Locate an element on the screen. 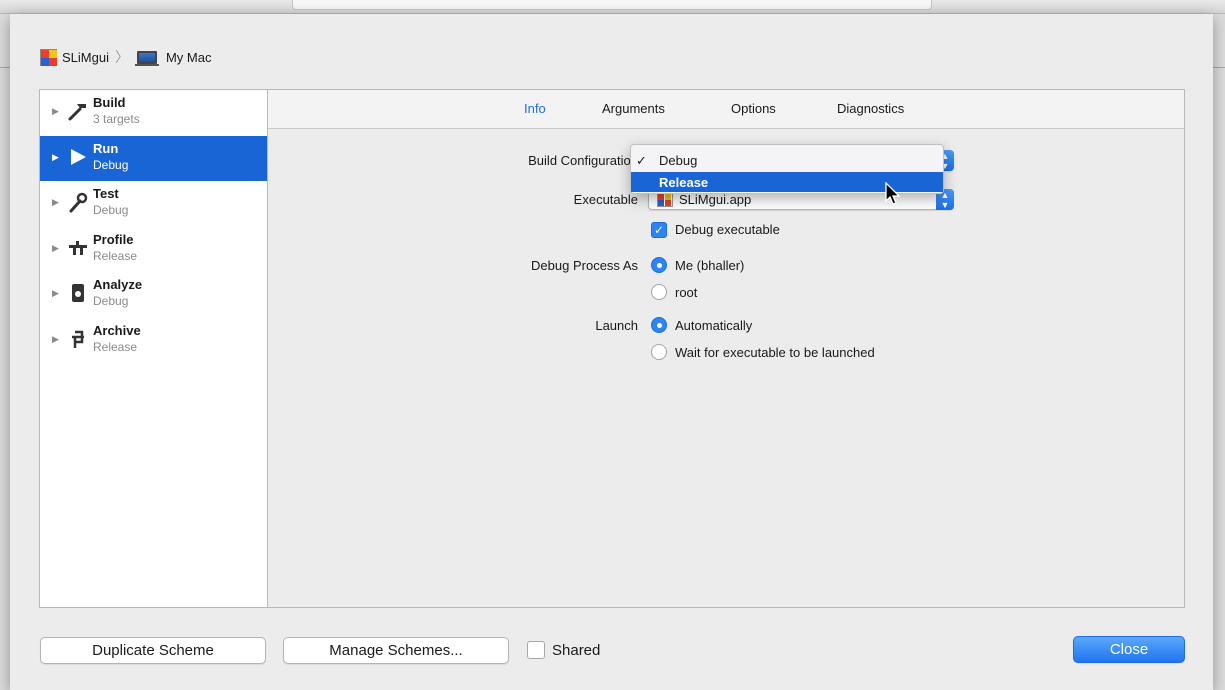  tab-arguments: Arguments is located at coordinates (633, 108).